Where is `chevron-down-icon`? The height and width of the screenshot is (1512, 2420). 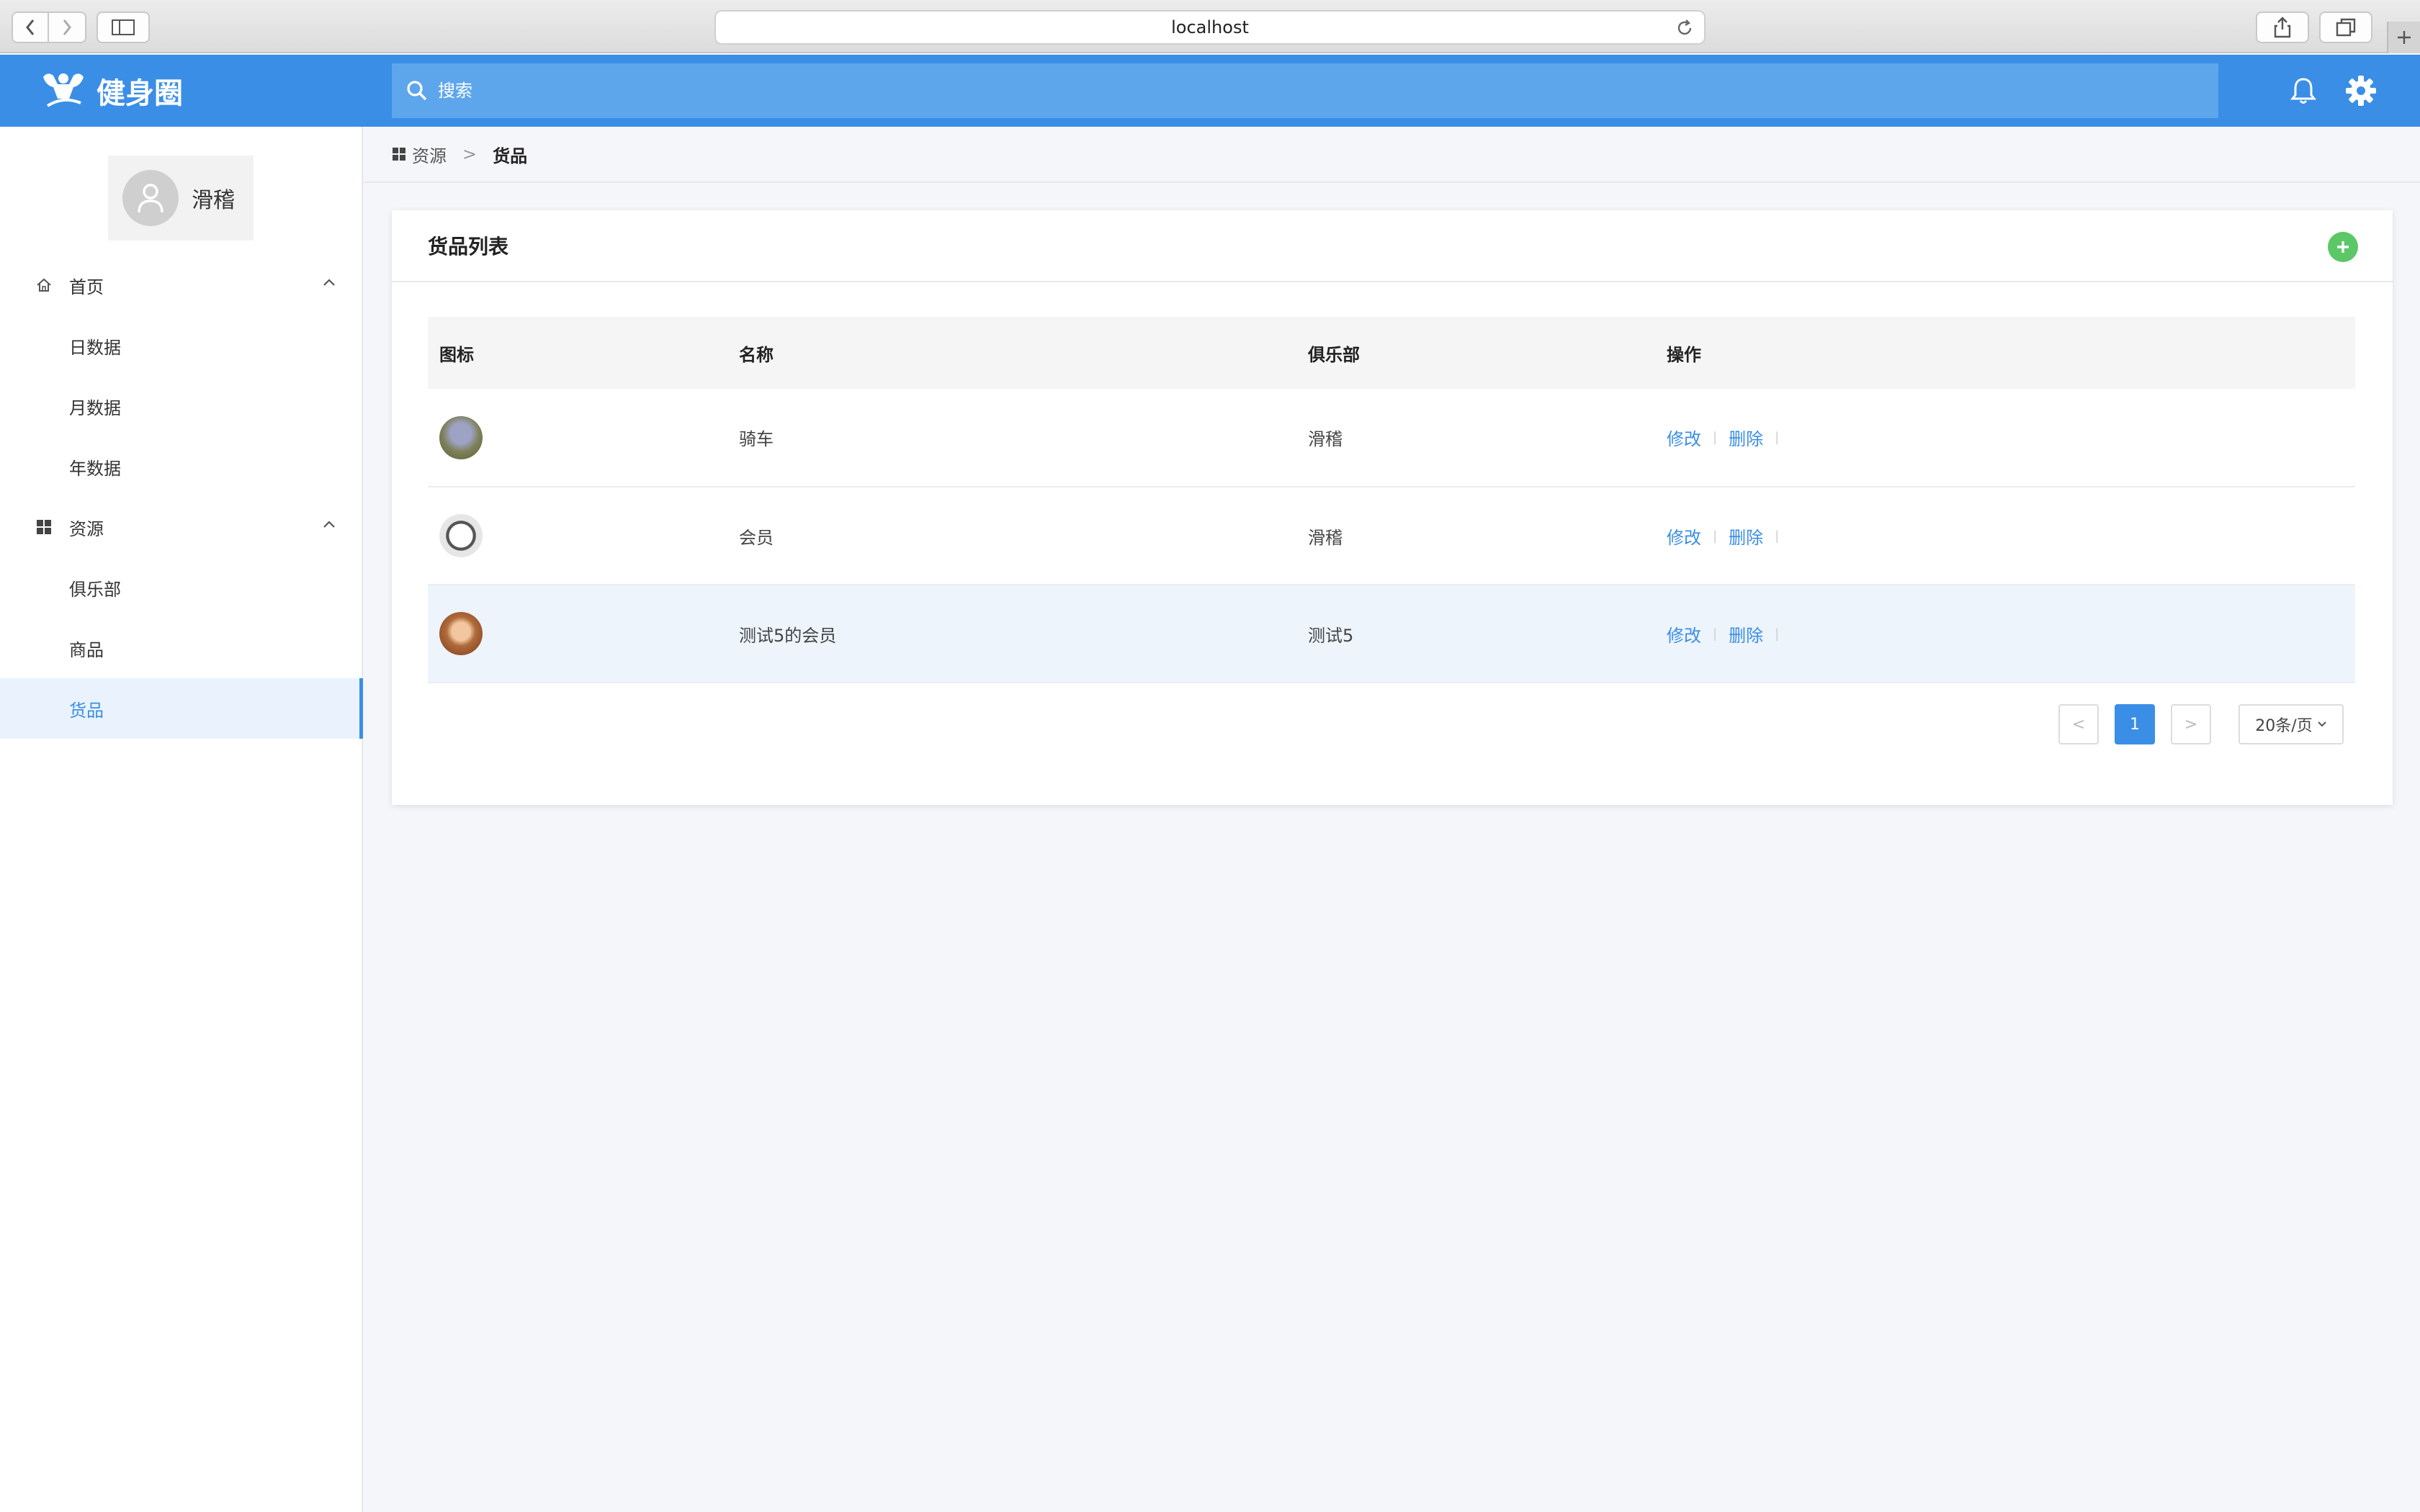
chevron-down-icon is located at coordinates (2321, 724).